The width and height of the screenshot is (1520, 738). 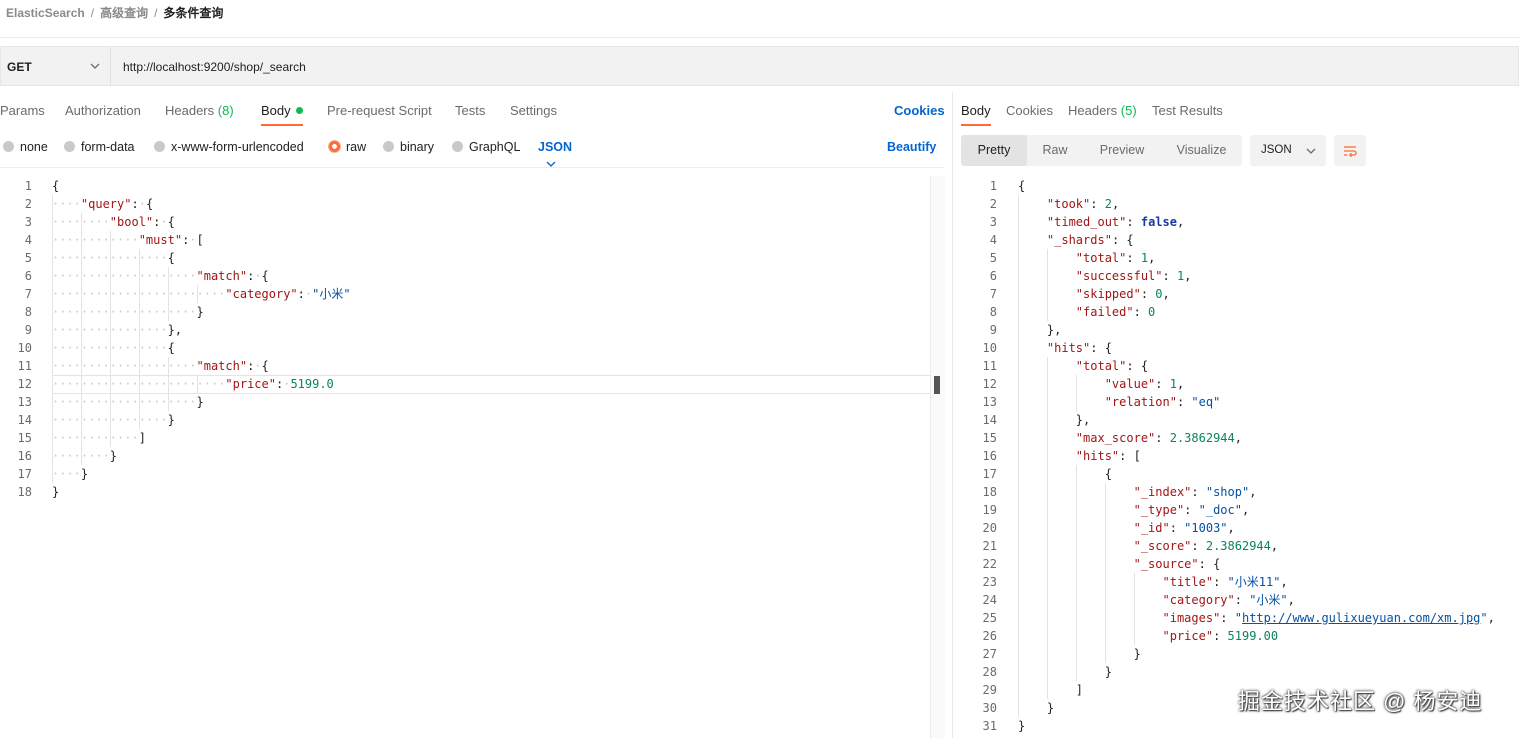 I want to click on breadcrumb-item-advanced-query: 高级查询, so click(x=124, y=13).